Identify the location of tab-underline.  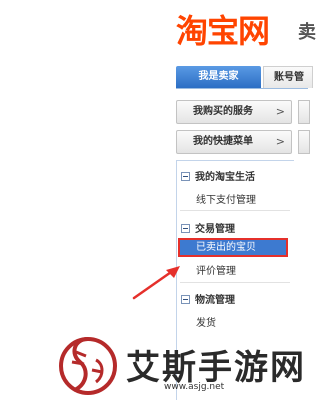
(242, 88).